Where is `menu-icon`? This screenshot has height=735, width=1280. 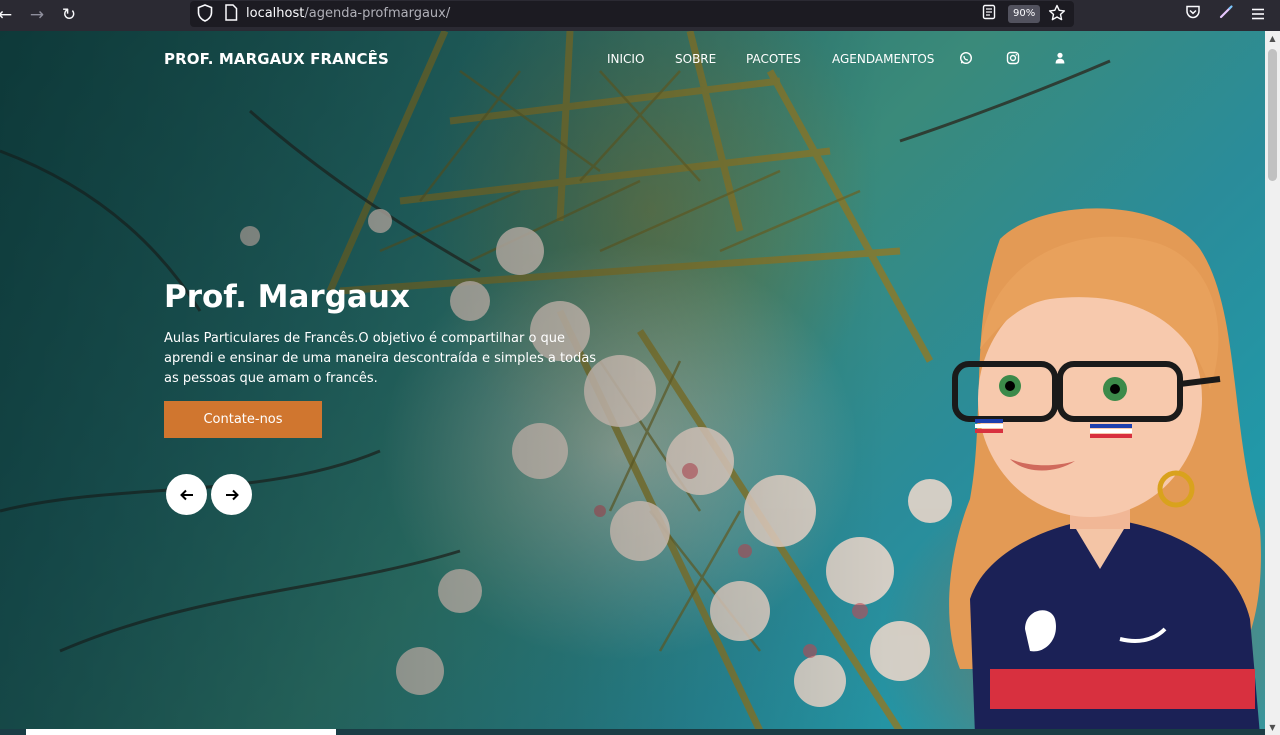
menu-icon is located at coordinates (1258, 15).